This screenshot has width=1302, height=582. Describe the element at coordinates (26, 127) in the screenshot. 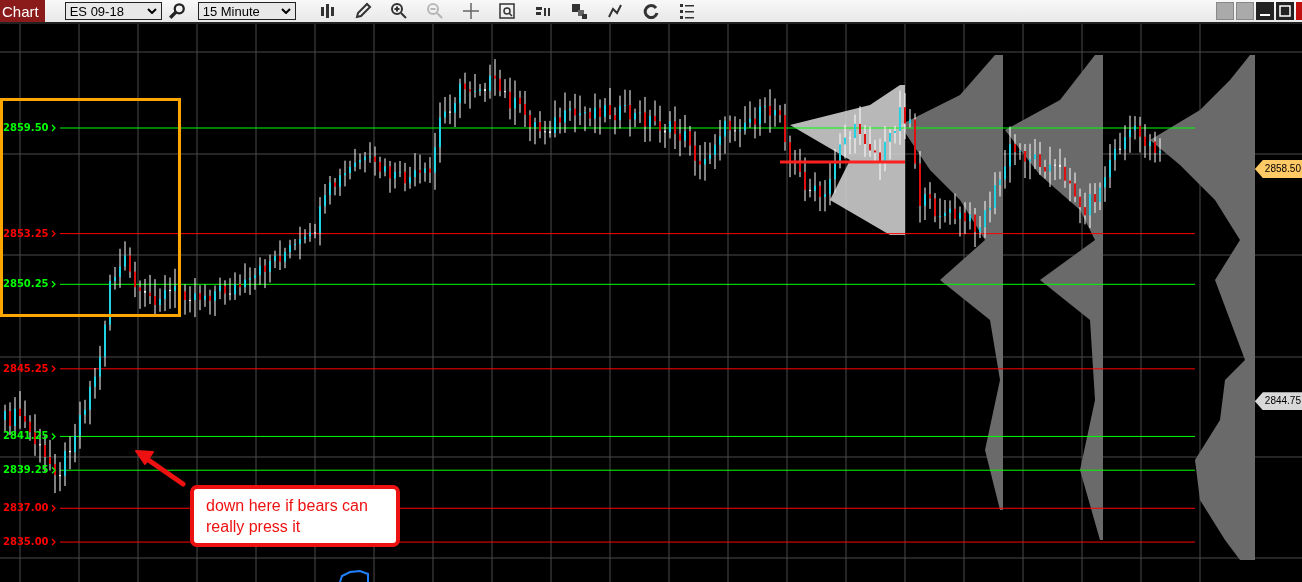

I see `price-level-label: 2859.50` at that location.